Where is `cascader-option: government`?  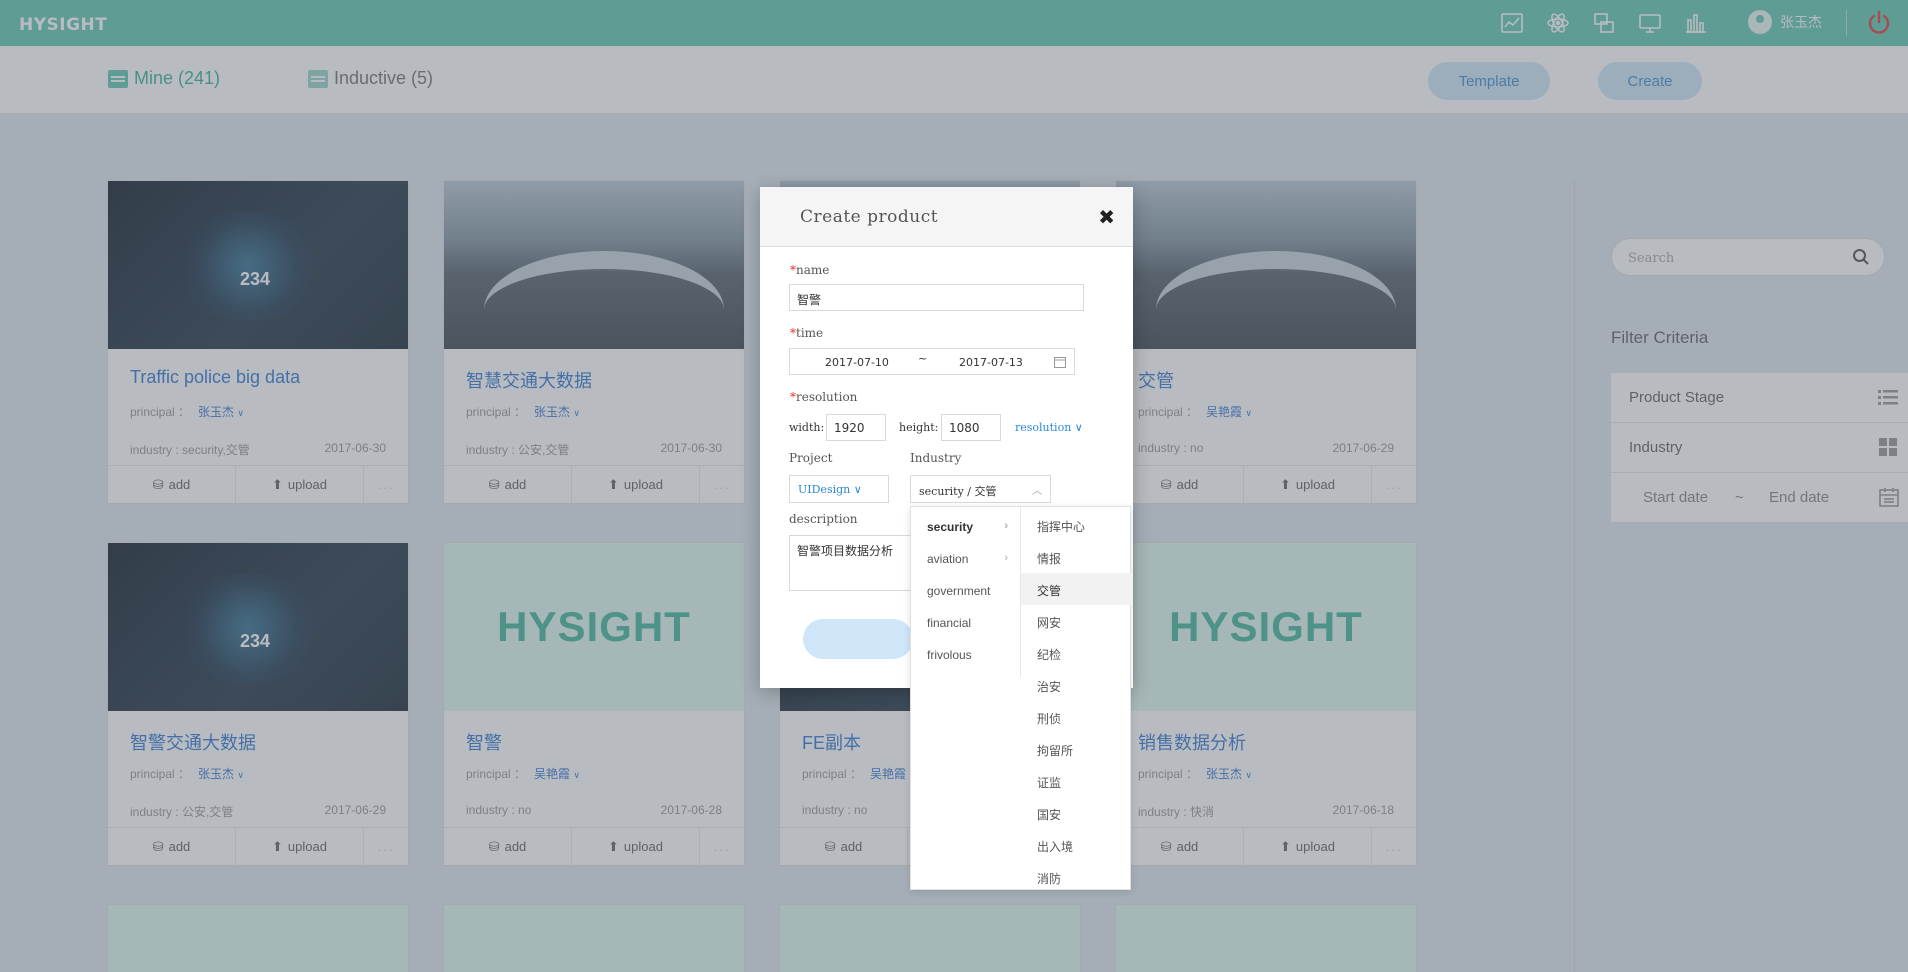 cascader-option: government is located at coordinates (965, 591).